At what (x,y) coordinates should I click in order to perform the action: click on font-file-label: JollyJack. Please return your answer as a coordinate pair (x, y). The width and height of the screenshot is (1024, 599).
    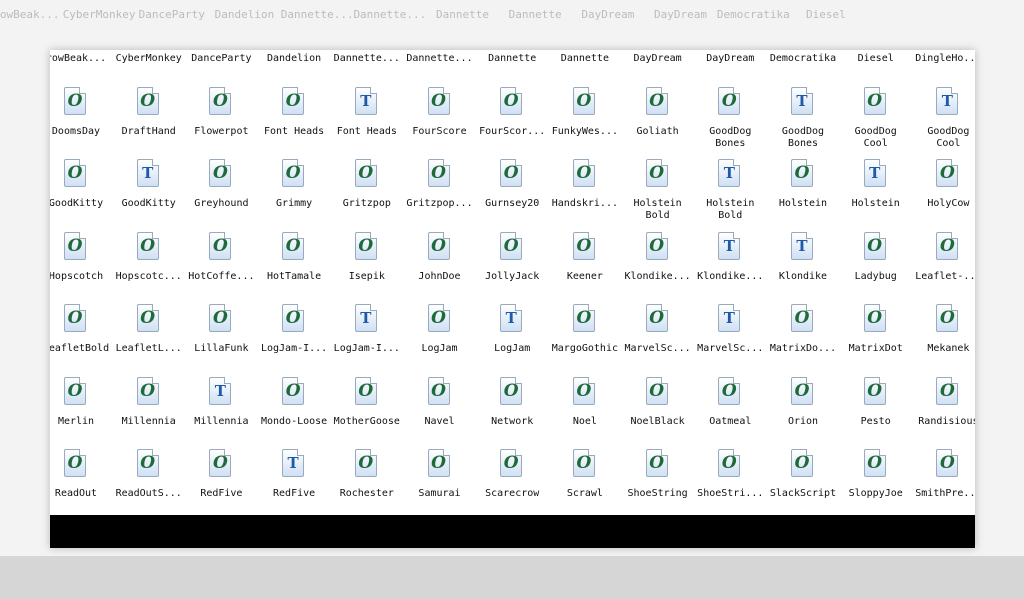
    Looking at the image, I should click on (512, 276).